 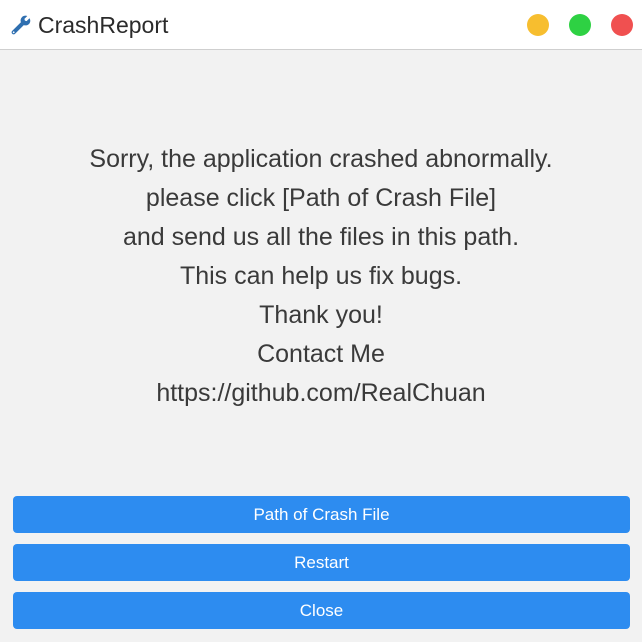 What do you see at coordinates (321, 237) in the screenshot?
I see `message-line: and send us all the files in this path.` at bounding box center [321, 237].